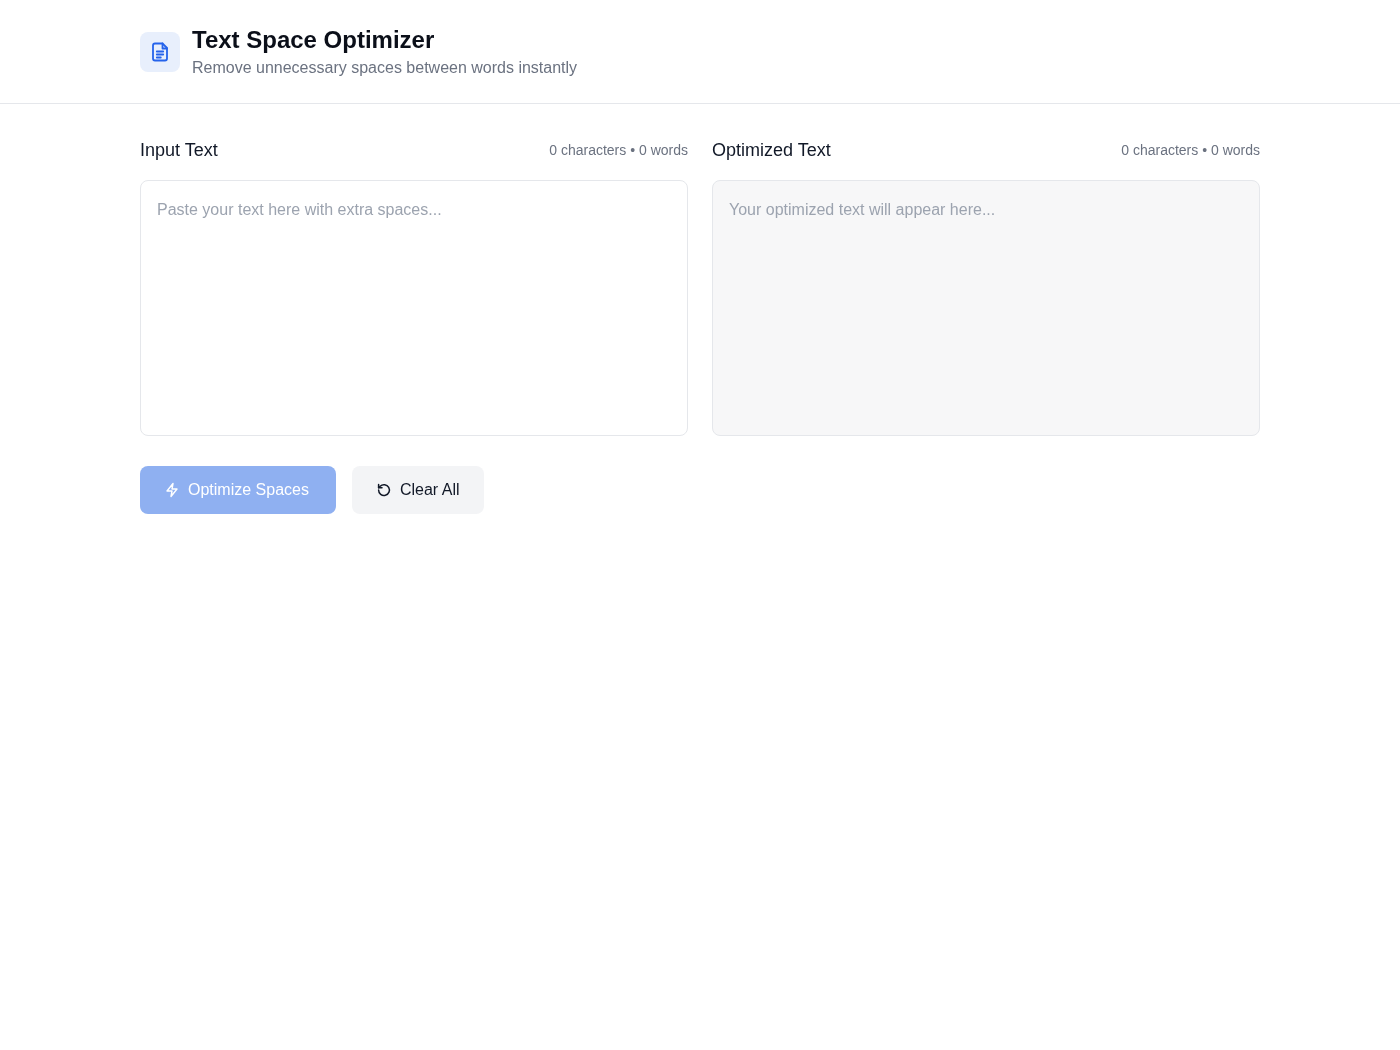  Describe the element at coordinates (179, 150) in the screenshot. I see `panel-label: Input Text` at that location.